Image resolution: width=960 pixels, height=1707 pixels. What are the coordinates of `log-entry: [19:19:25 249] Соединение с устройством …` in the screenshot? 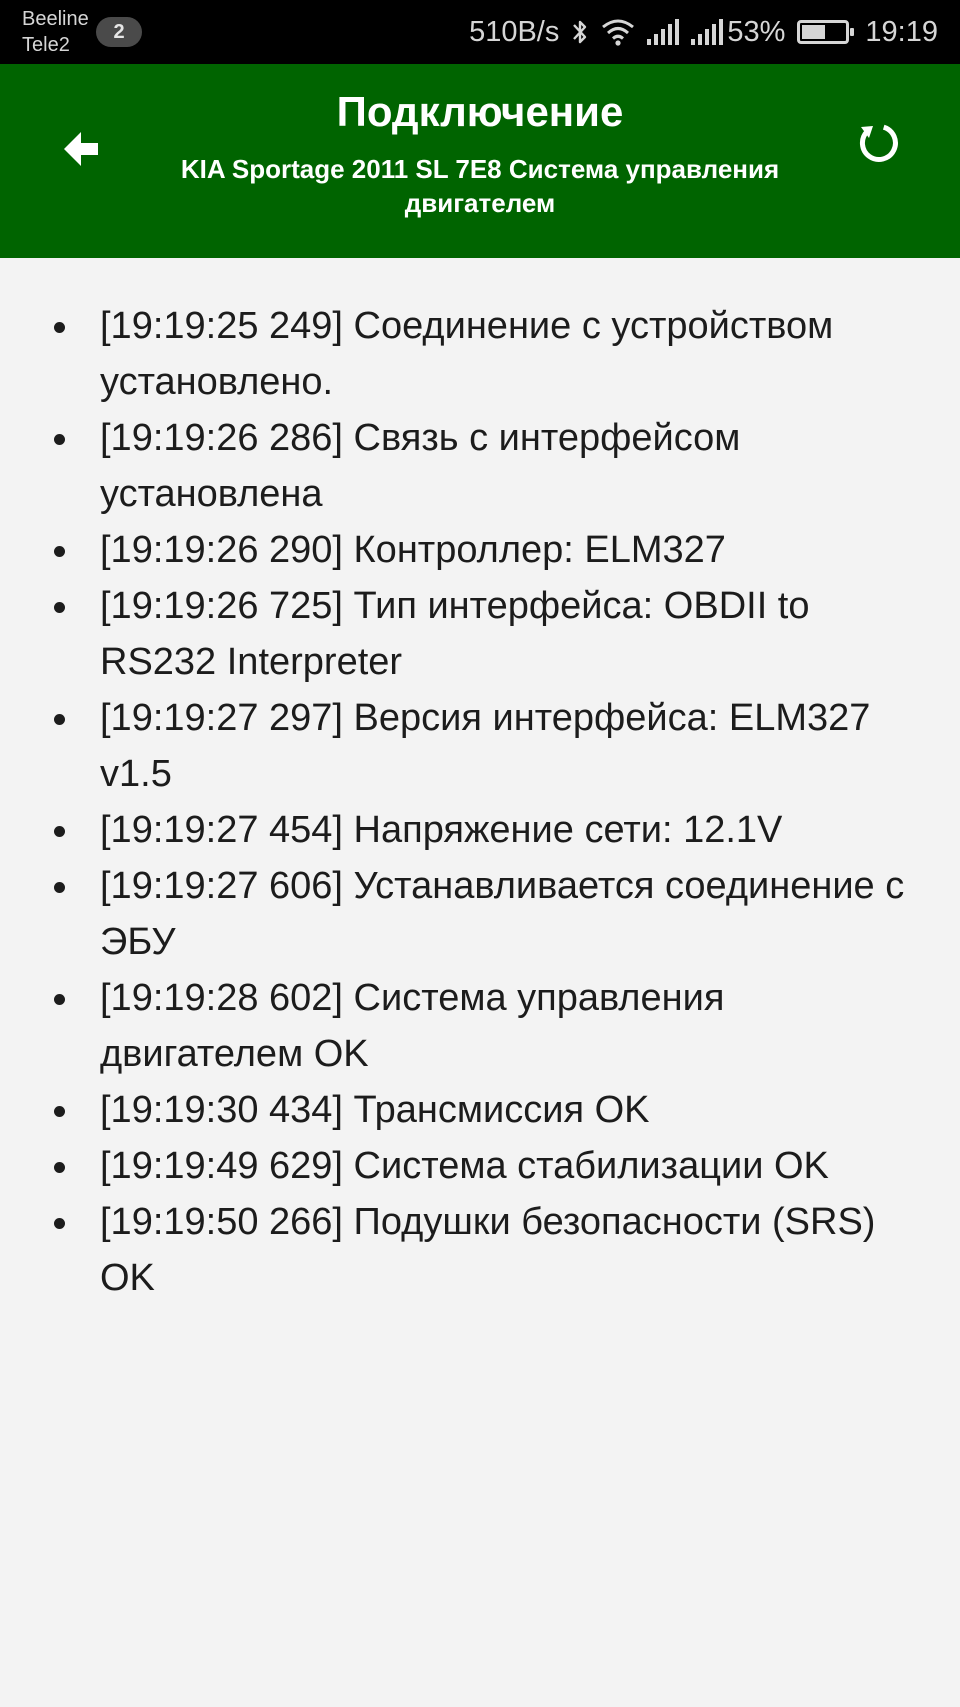 It's located at (480, 354).